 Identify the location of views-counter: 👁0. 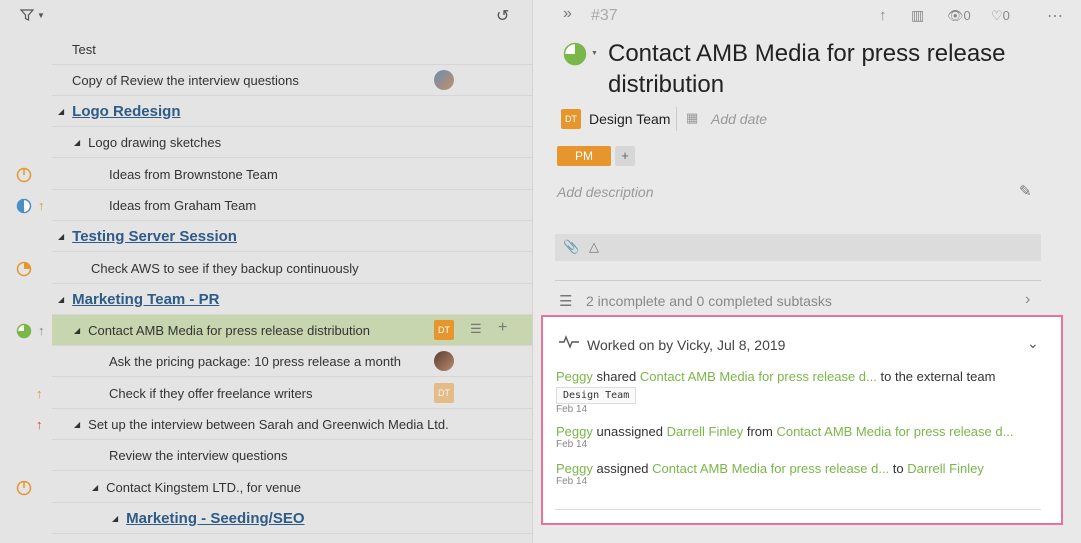
(959, 16).